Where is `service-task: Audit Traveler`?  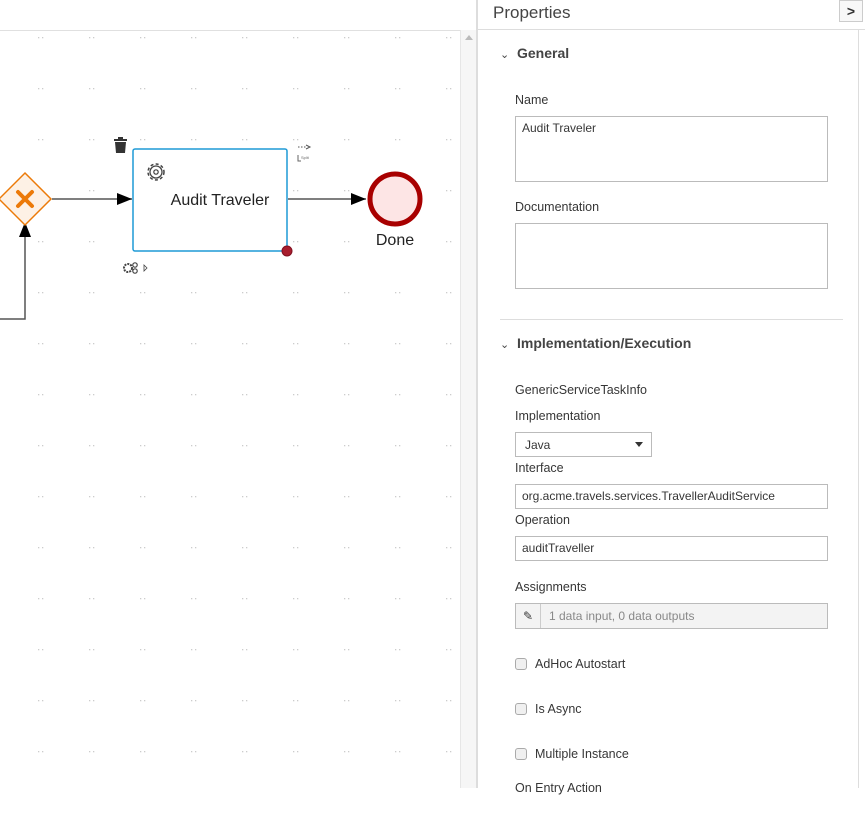 service-task: Audit Traveler is located at coordinates (212, 202).